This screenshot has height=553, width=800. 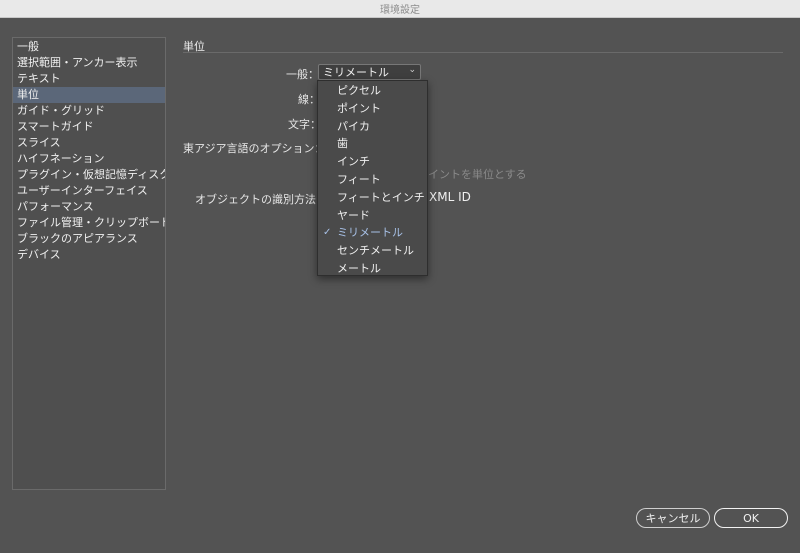 I want to click on dropdown-option-ha: 歯, so click(x=372, y=144).